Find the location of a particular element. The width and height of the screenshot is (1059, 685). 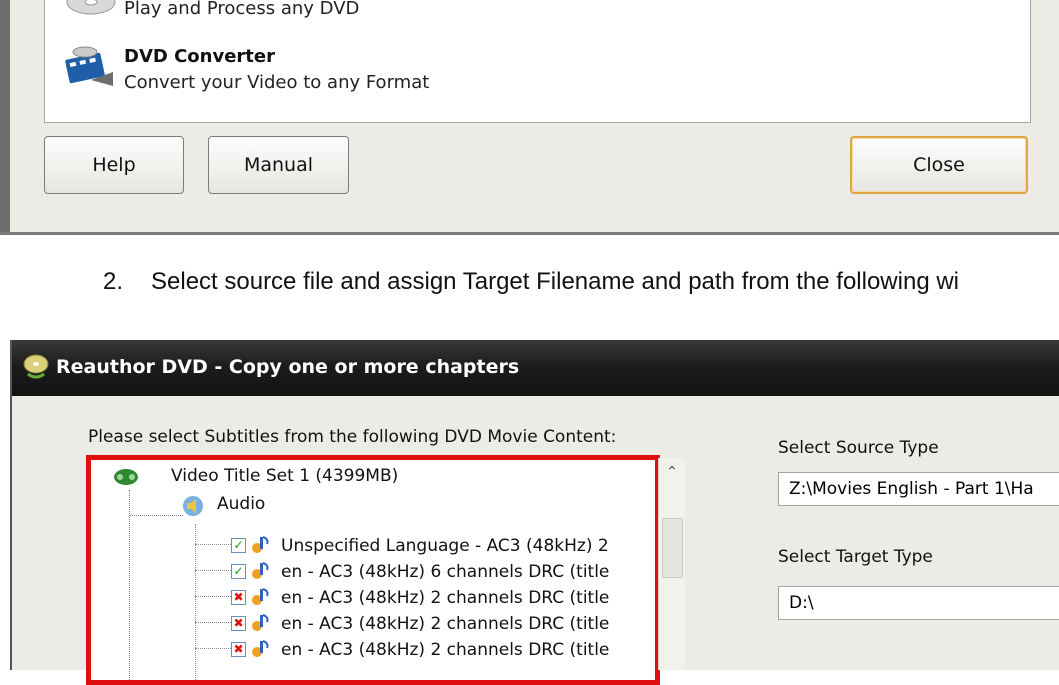

tree-node-label: Audio is located at coordinates (241, 504).